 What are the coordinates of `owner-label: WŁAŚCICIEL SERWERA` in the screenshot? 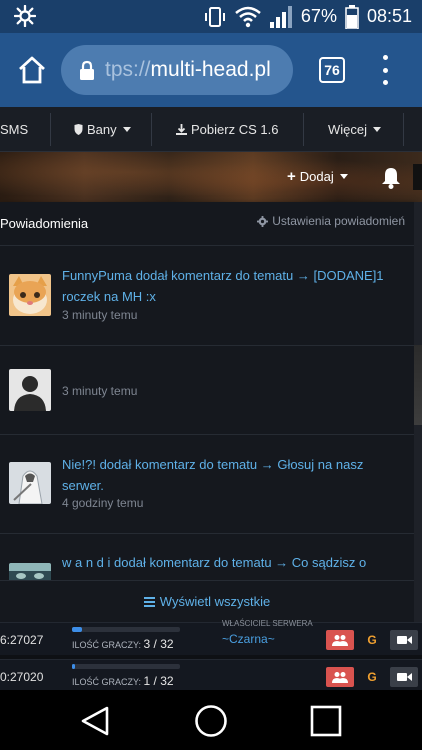 It's located at (267, 623).